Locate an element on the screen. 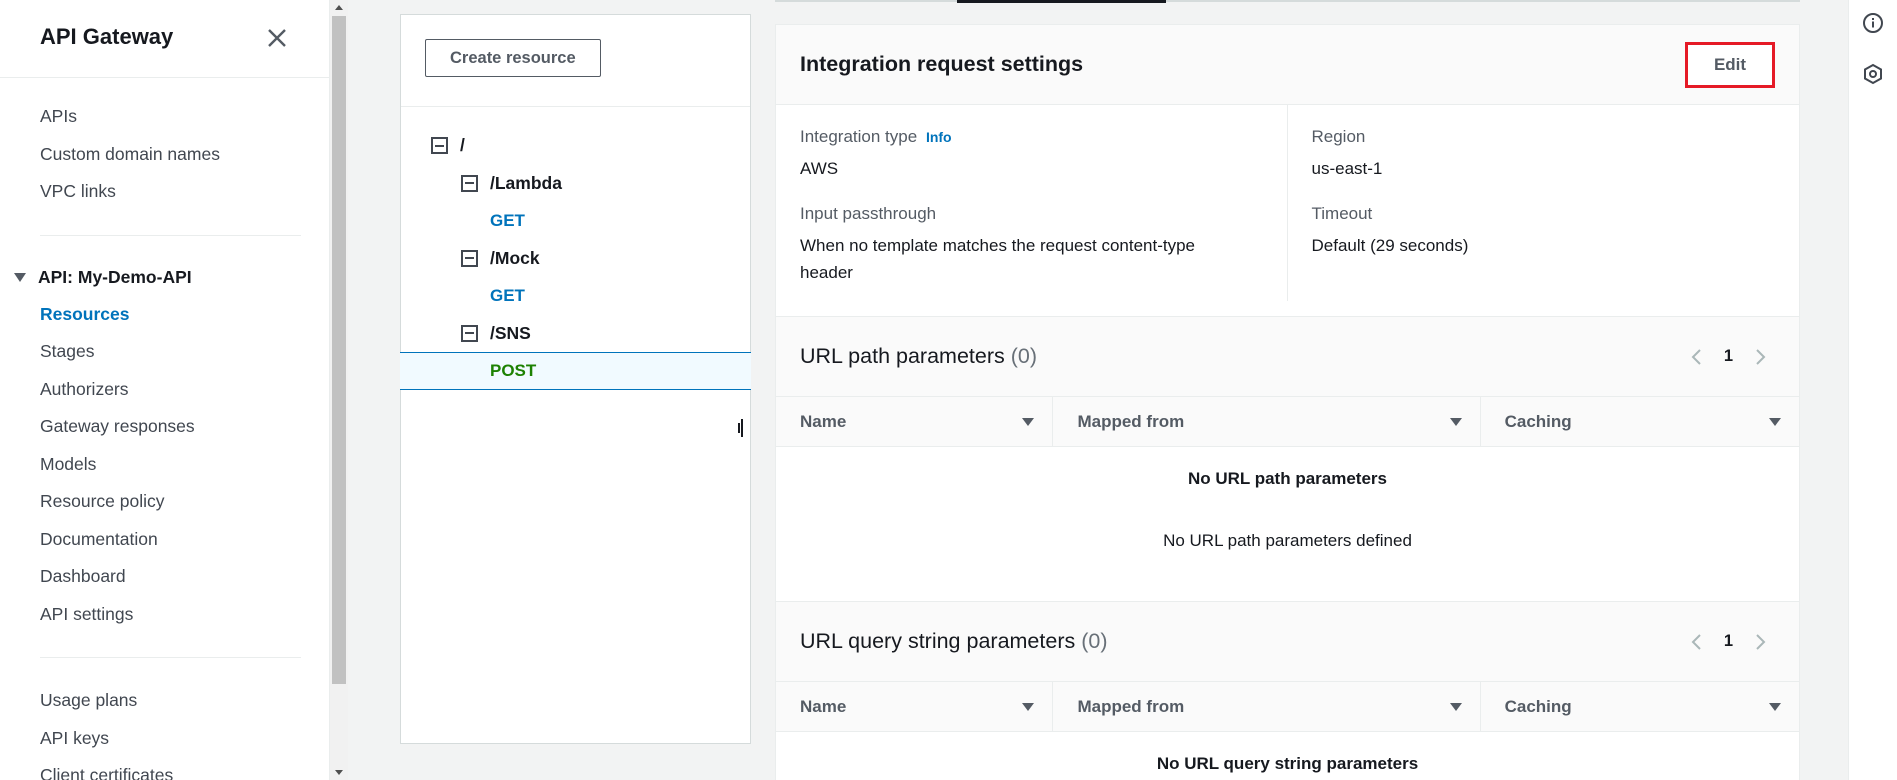 The width and height of the screenshot is (1897, 780). empty-state-title: No URL query string parameters is located at coordinates (1287, 763).